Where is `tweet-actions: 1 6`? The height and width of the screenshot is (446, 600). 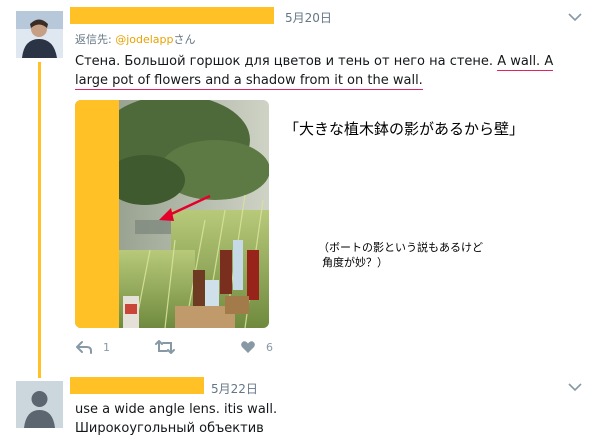 tweet-actions: 1 6 is located at coordinates (180, 350).